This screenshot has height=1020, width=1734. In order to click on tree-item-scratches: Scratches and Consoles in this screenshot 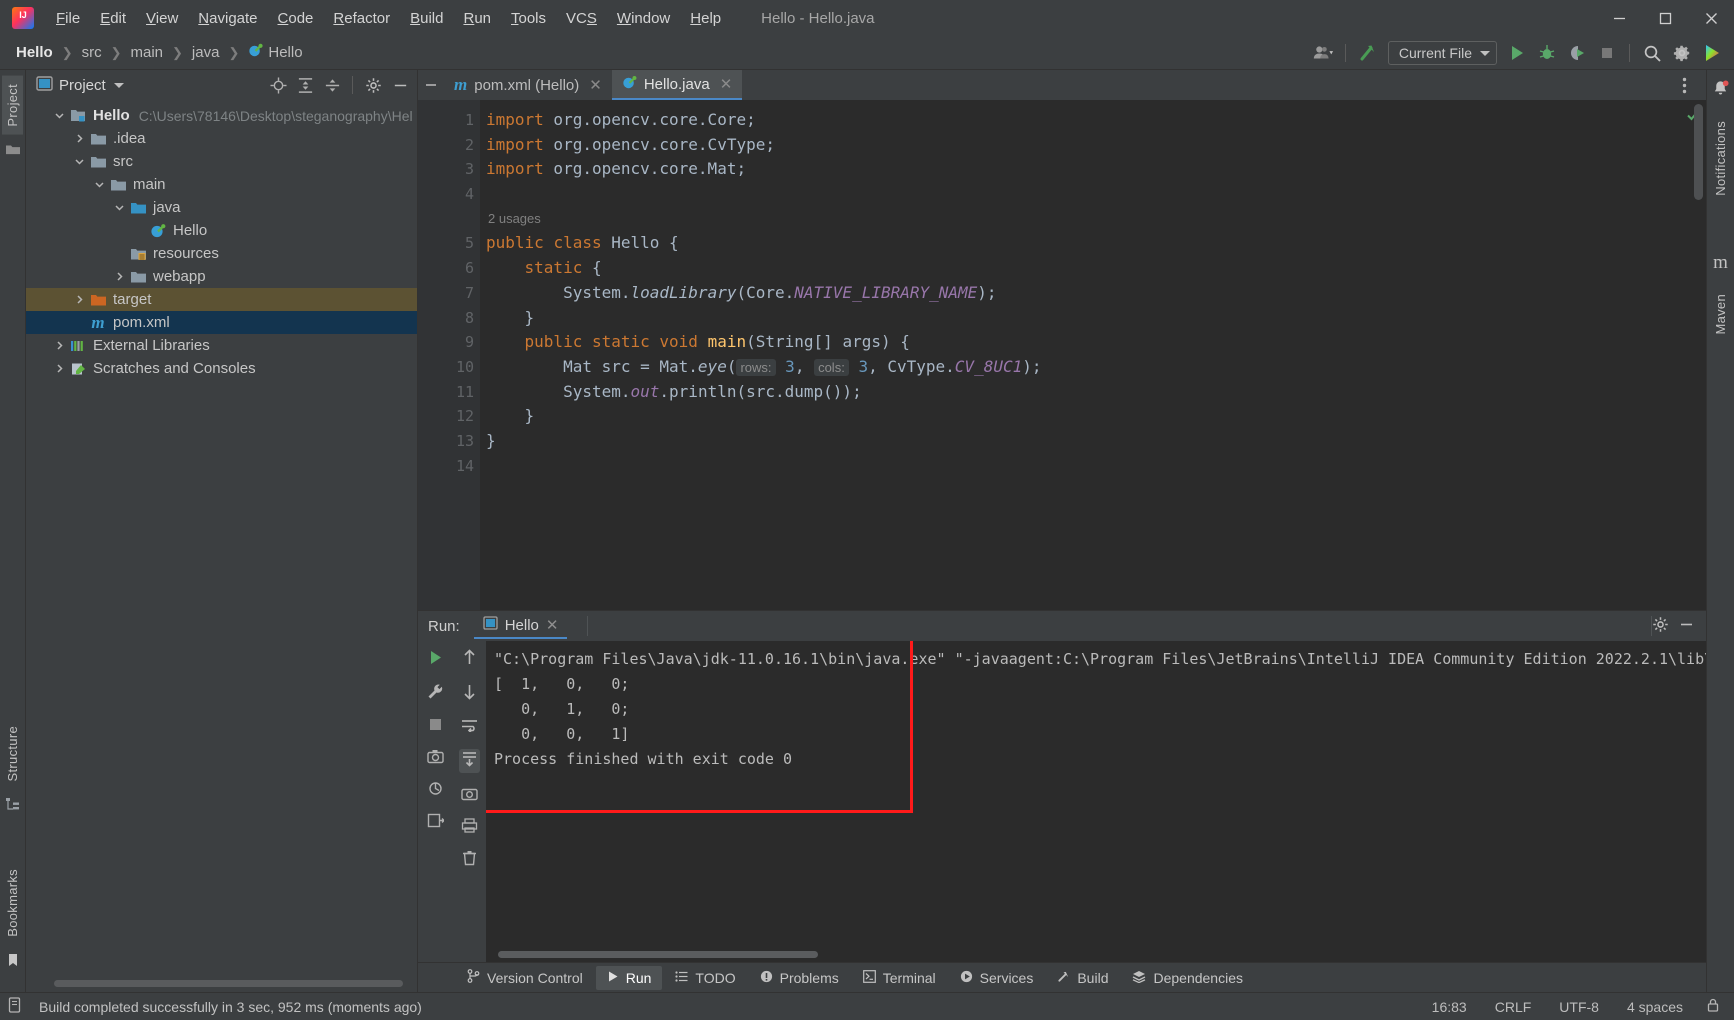, I will do `click(221, 368)`.